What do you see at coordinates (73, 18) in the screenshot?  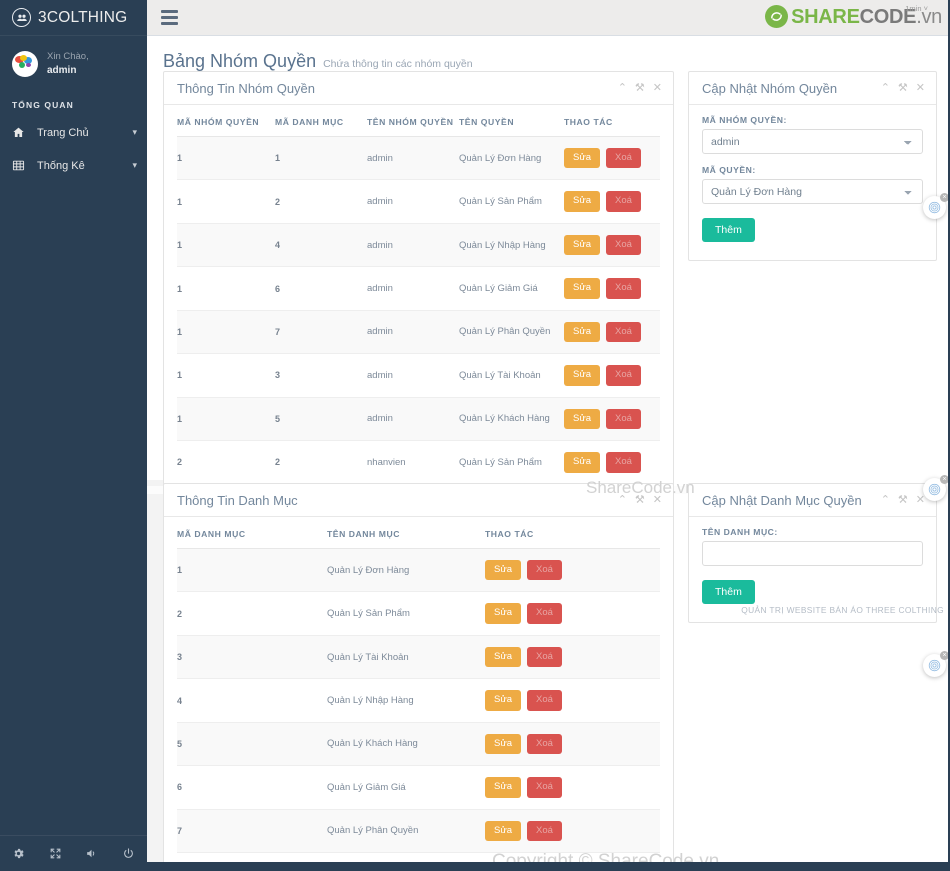 I see `brand-logo: 3COLTHING` at bounding box center [73, 18].